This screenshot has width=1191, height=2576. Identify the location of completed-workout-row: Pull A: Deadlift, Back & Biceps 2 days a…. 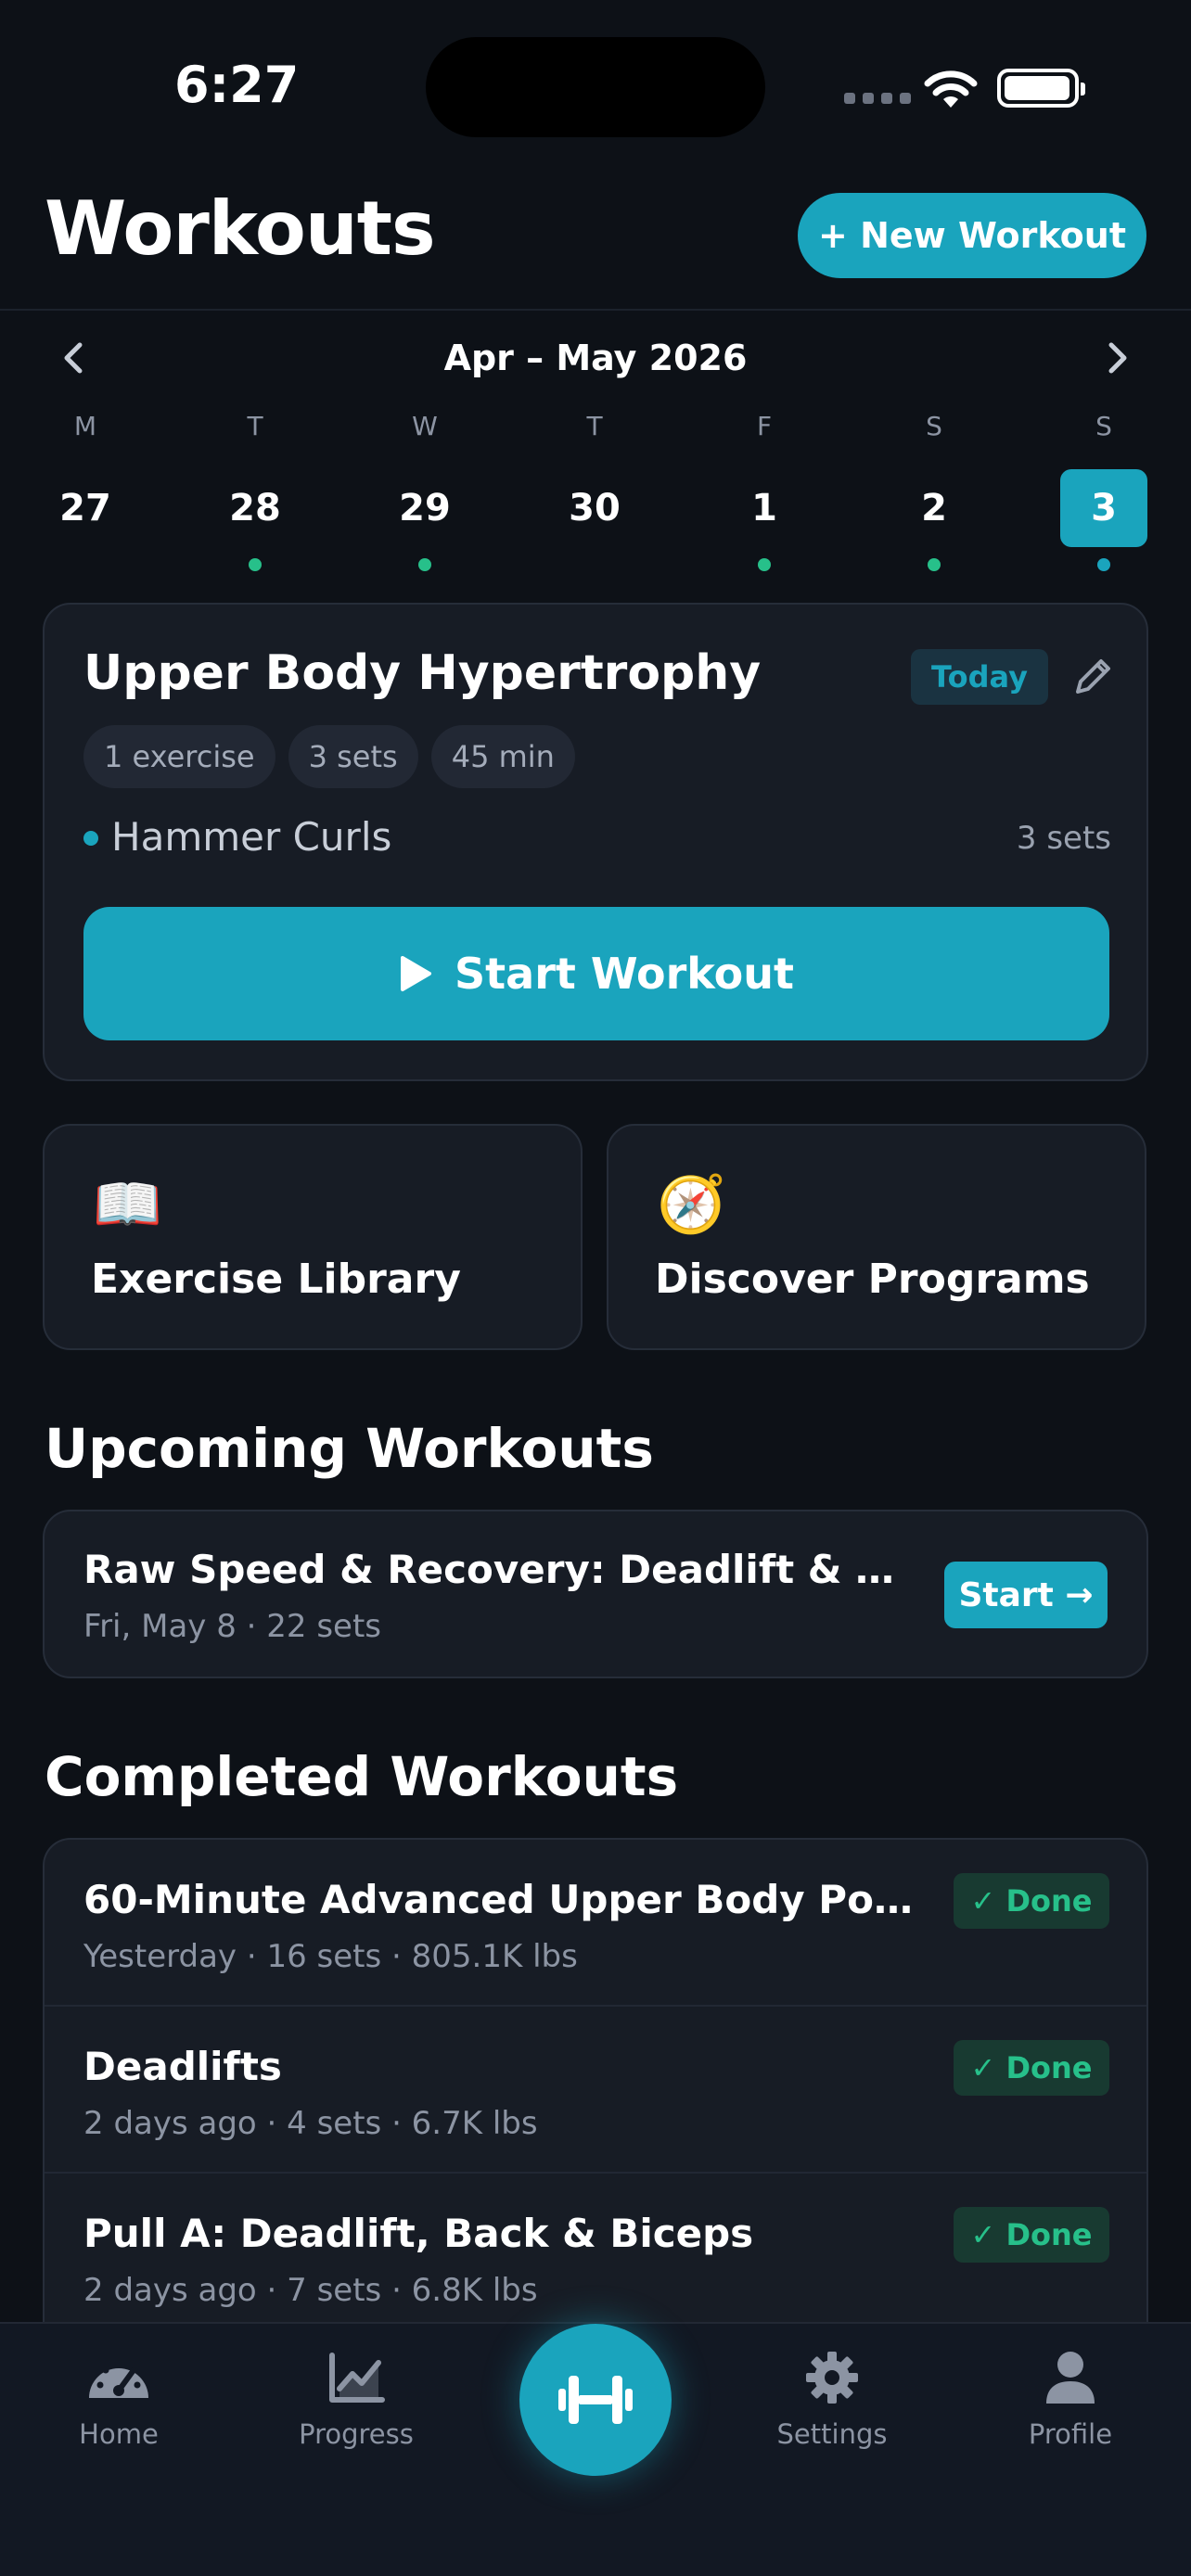
(595, 2257).